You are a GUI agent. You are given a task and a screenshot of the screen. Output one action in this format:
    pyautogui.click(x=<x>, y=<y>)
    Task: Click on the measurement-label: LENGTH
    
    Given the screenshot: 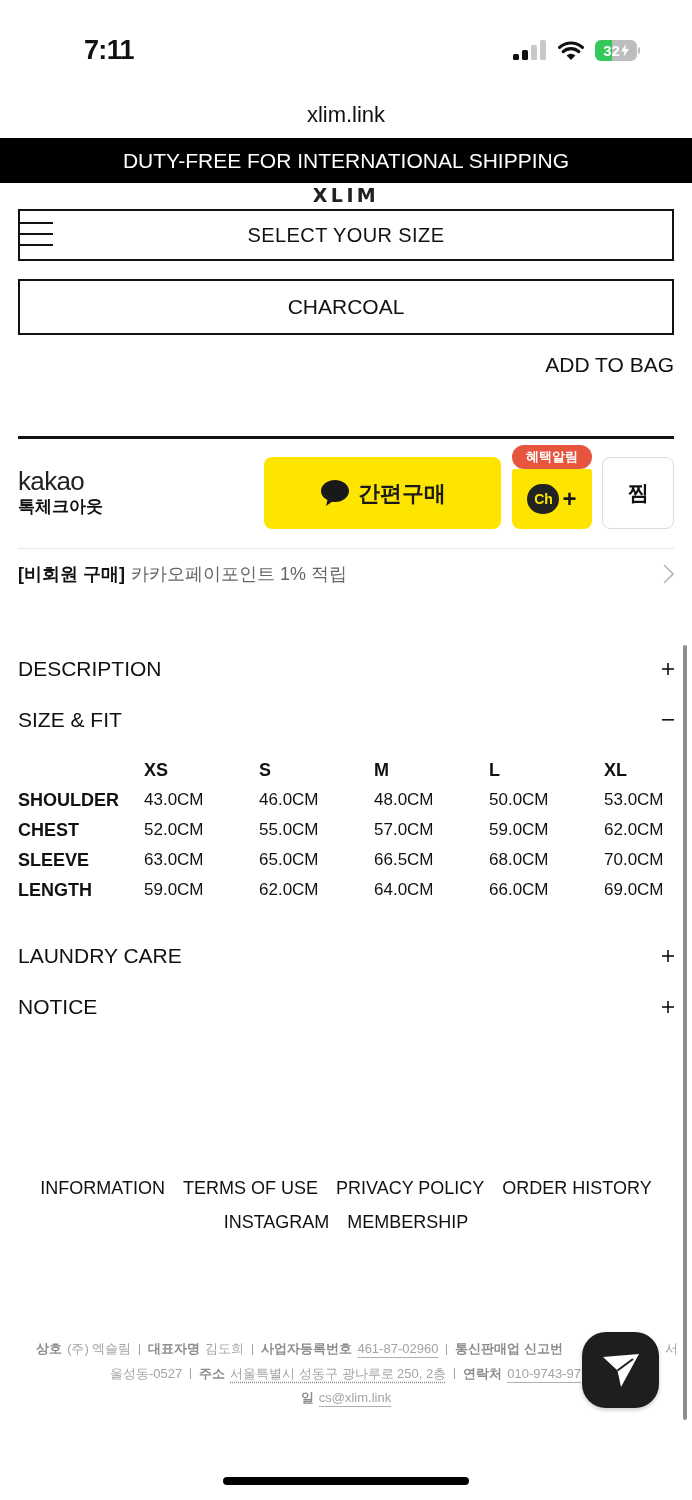 What is the action you would take?
    pyautogui.click(x=55, y=890)
    